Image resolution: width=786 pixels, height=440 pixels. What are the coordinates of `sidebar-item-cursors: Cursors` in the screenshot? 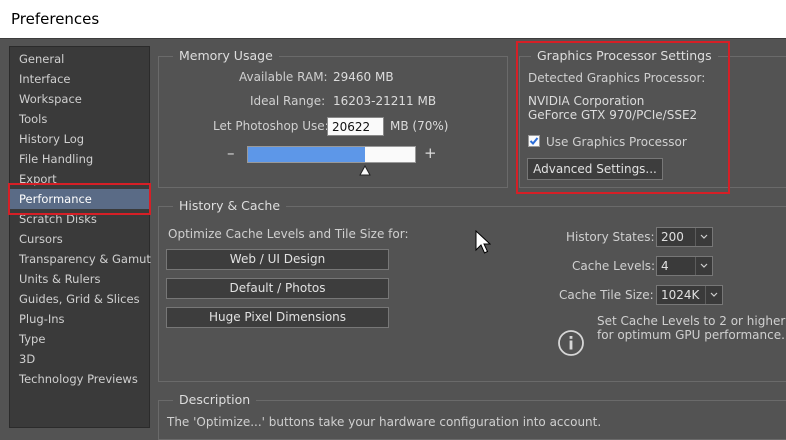 It's located at (79, 239).